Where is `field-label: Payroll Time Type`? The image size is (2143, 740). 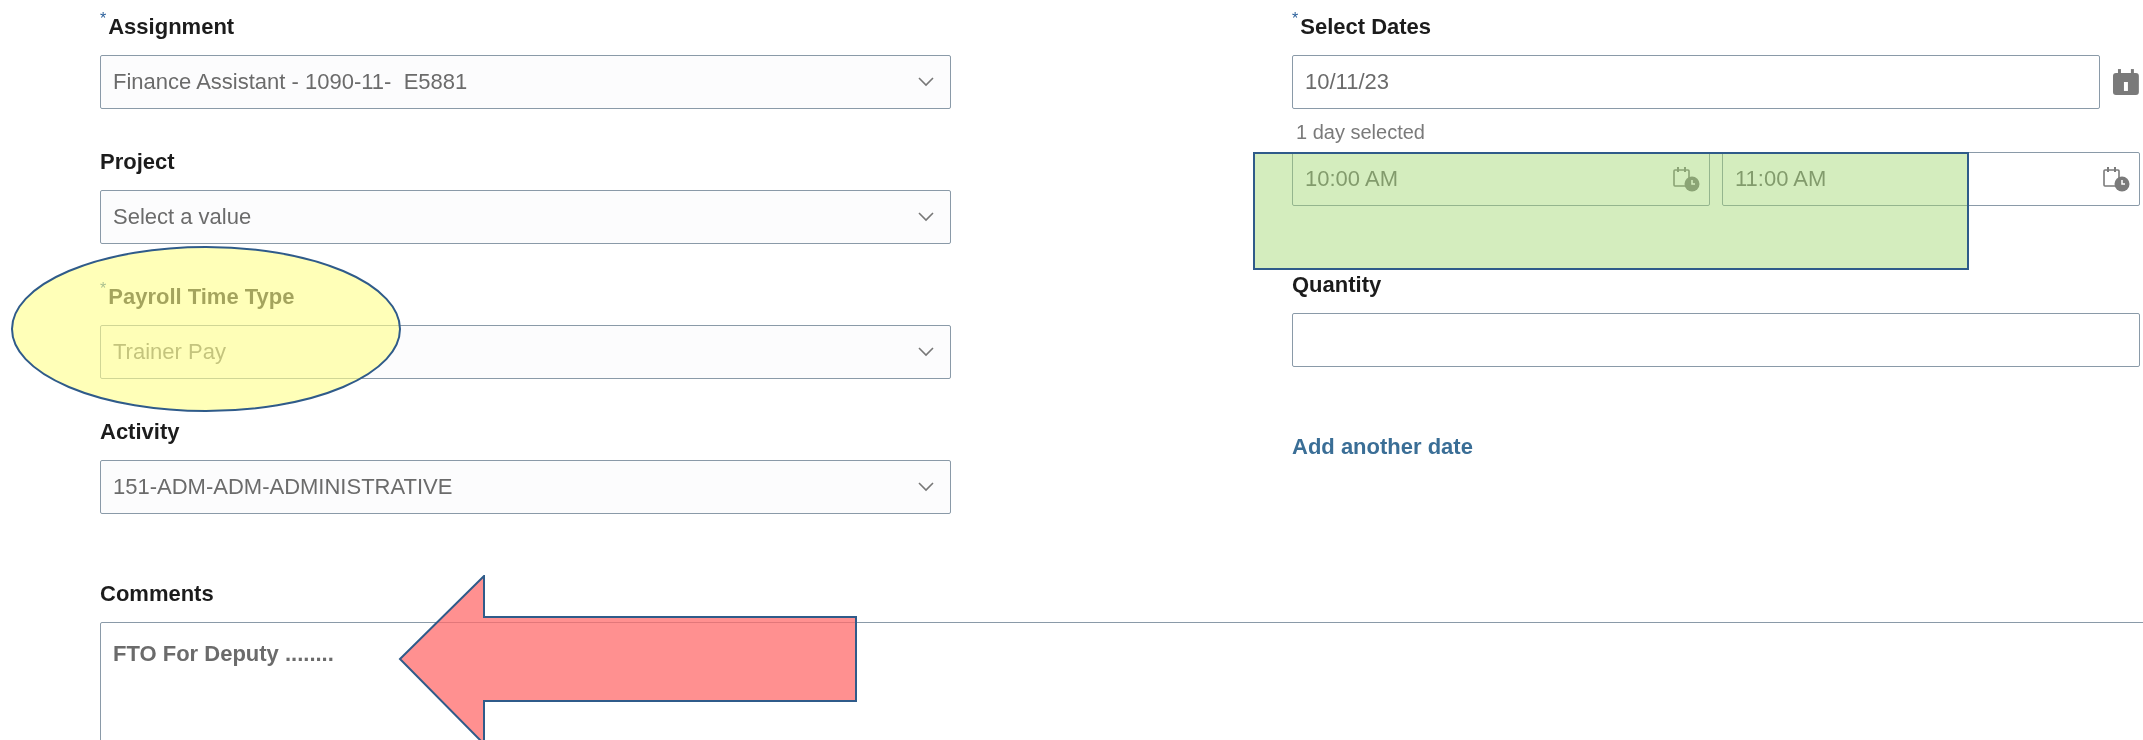 field-label: Payroll Time Type is located at coordinates (201, 297).